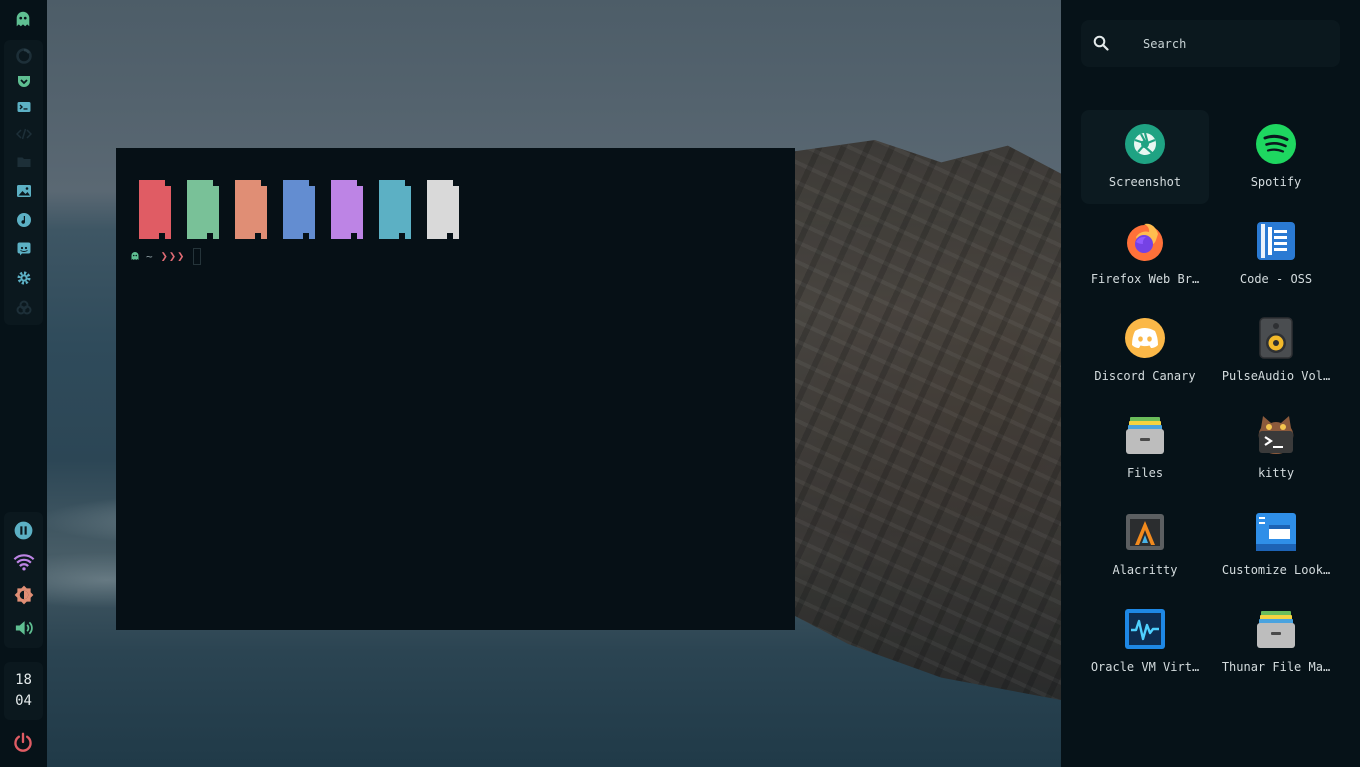  I want to click on app-tile-files: Files, so click(1145, 448).